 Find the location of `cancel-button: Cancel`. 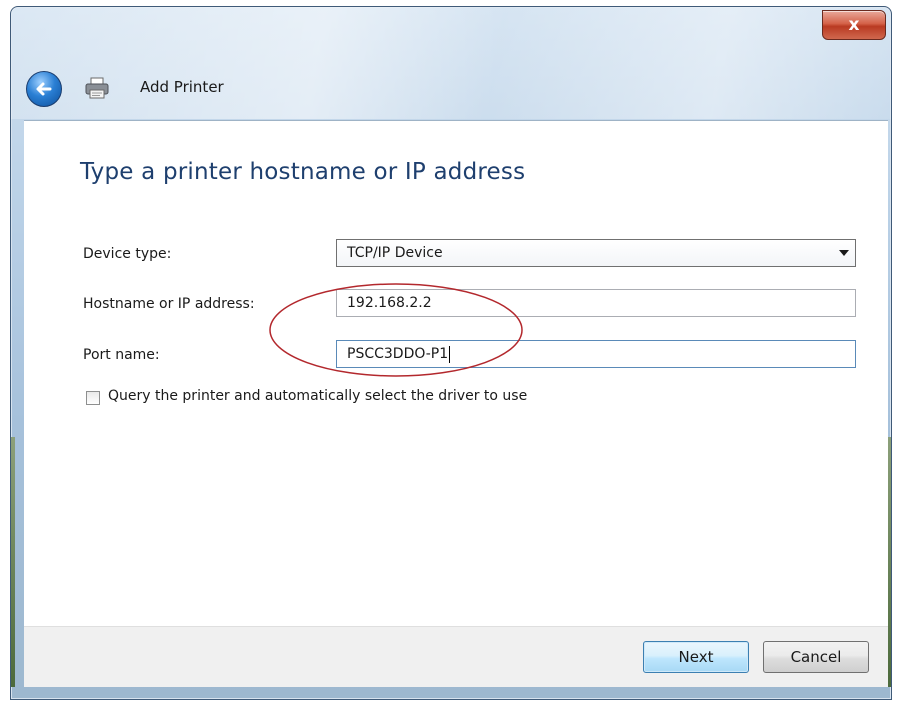

cancel-button: Cancel is located at coordinates (816, 657).